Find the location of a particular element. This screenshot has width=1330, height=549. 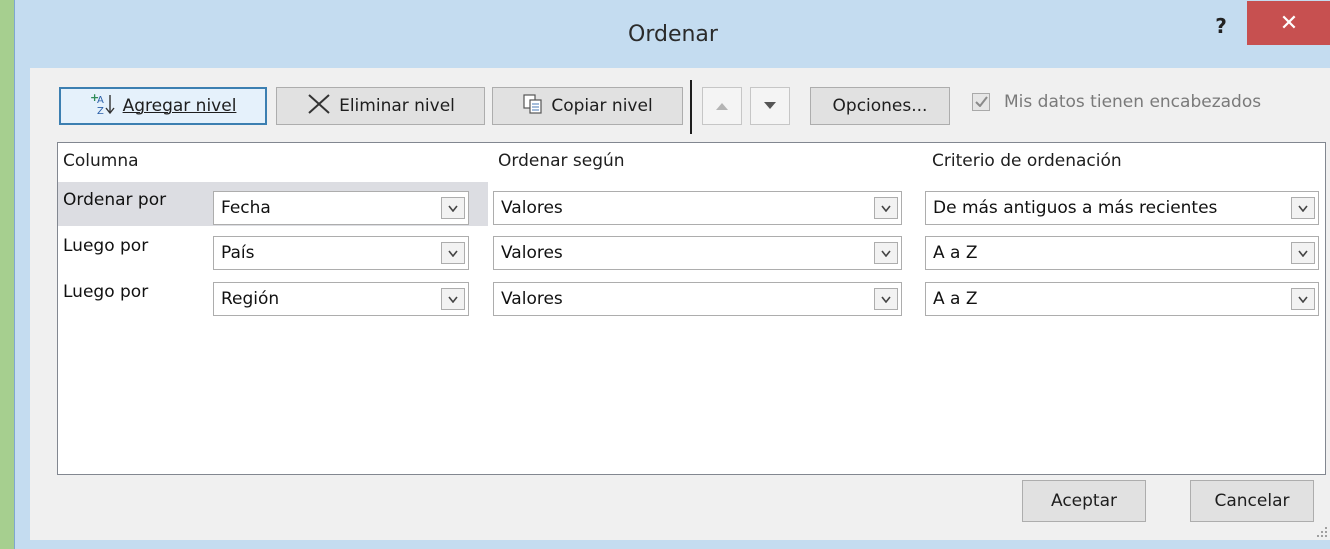

row-label-sort-by: Ordenar por is located at coordinates (115, 200).